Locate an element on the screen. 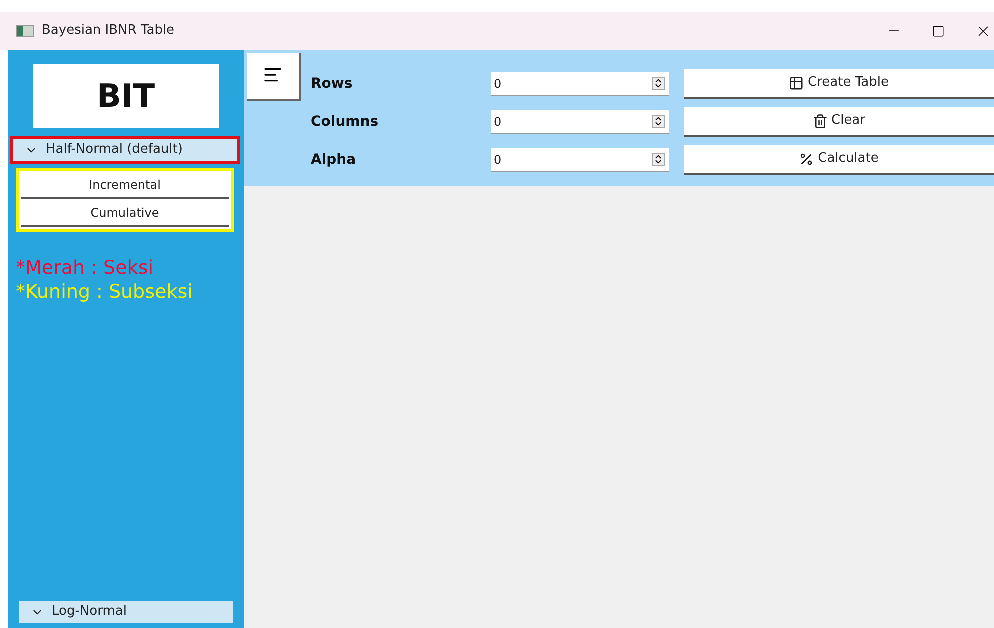 This screenshot has height=628, width=994. section-header: Log-Normal is located at coordinates (126, 612).